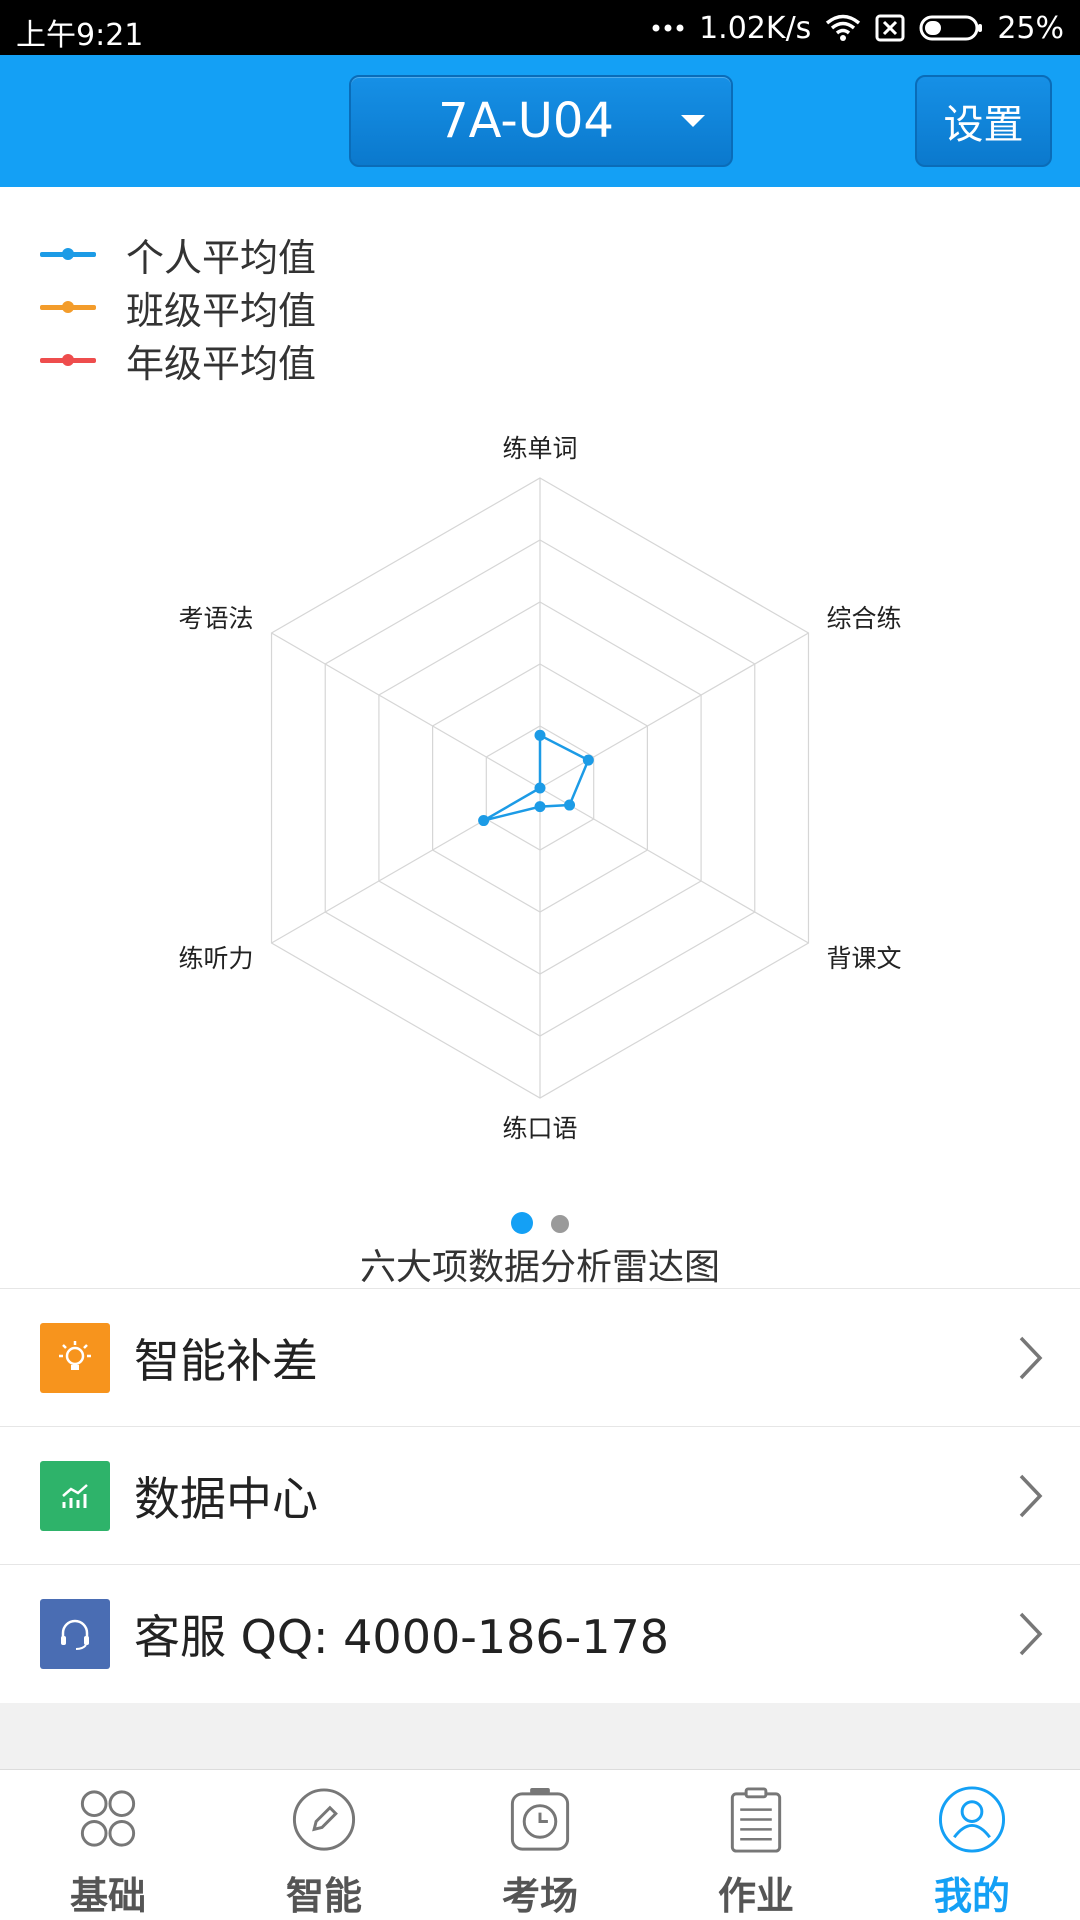  What do you see at coordinates (80, 35) in the screenshot?
I see `status-time: 上午9:21` at bounding box center [80, 35].